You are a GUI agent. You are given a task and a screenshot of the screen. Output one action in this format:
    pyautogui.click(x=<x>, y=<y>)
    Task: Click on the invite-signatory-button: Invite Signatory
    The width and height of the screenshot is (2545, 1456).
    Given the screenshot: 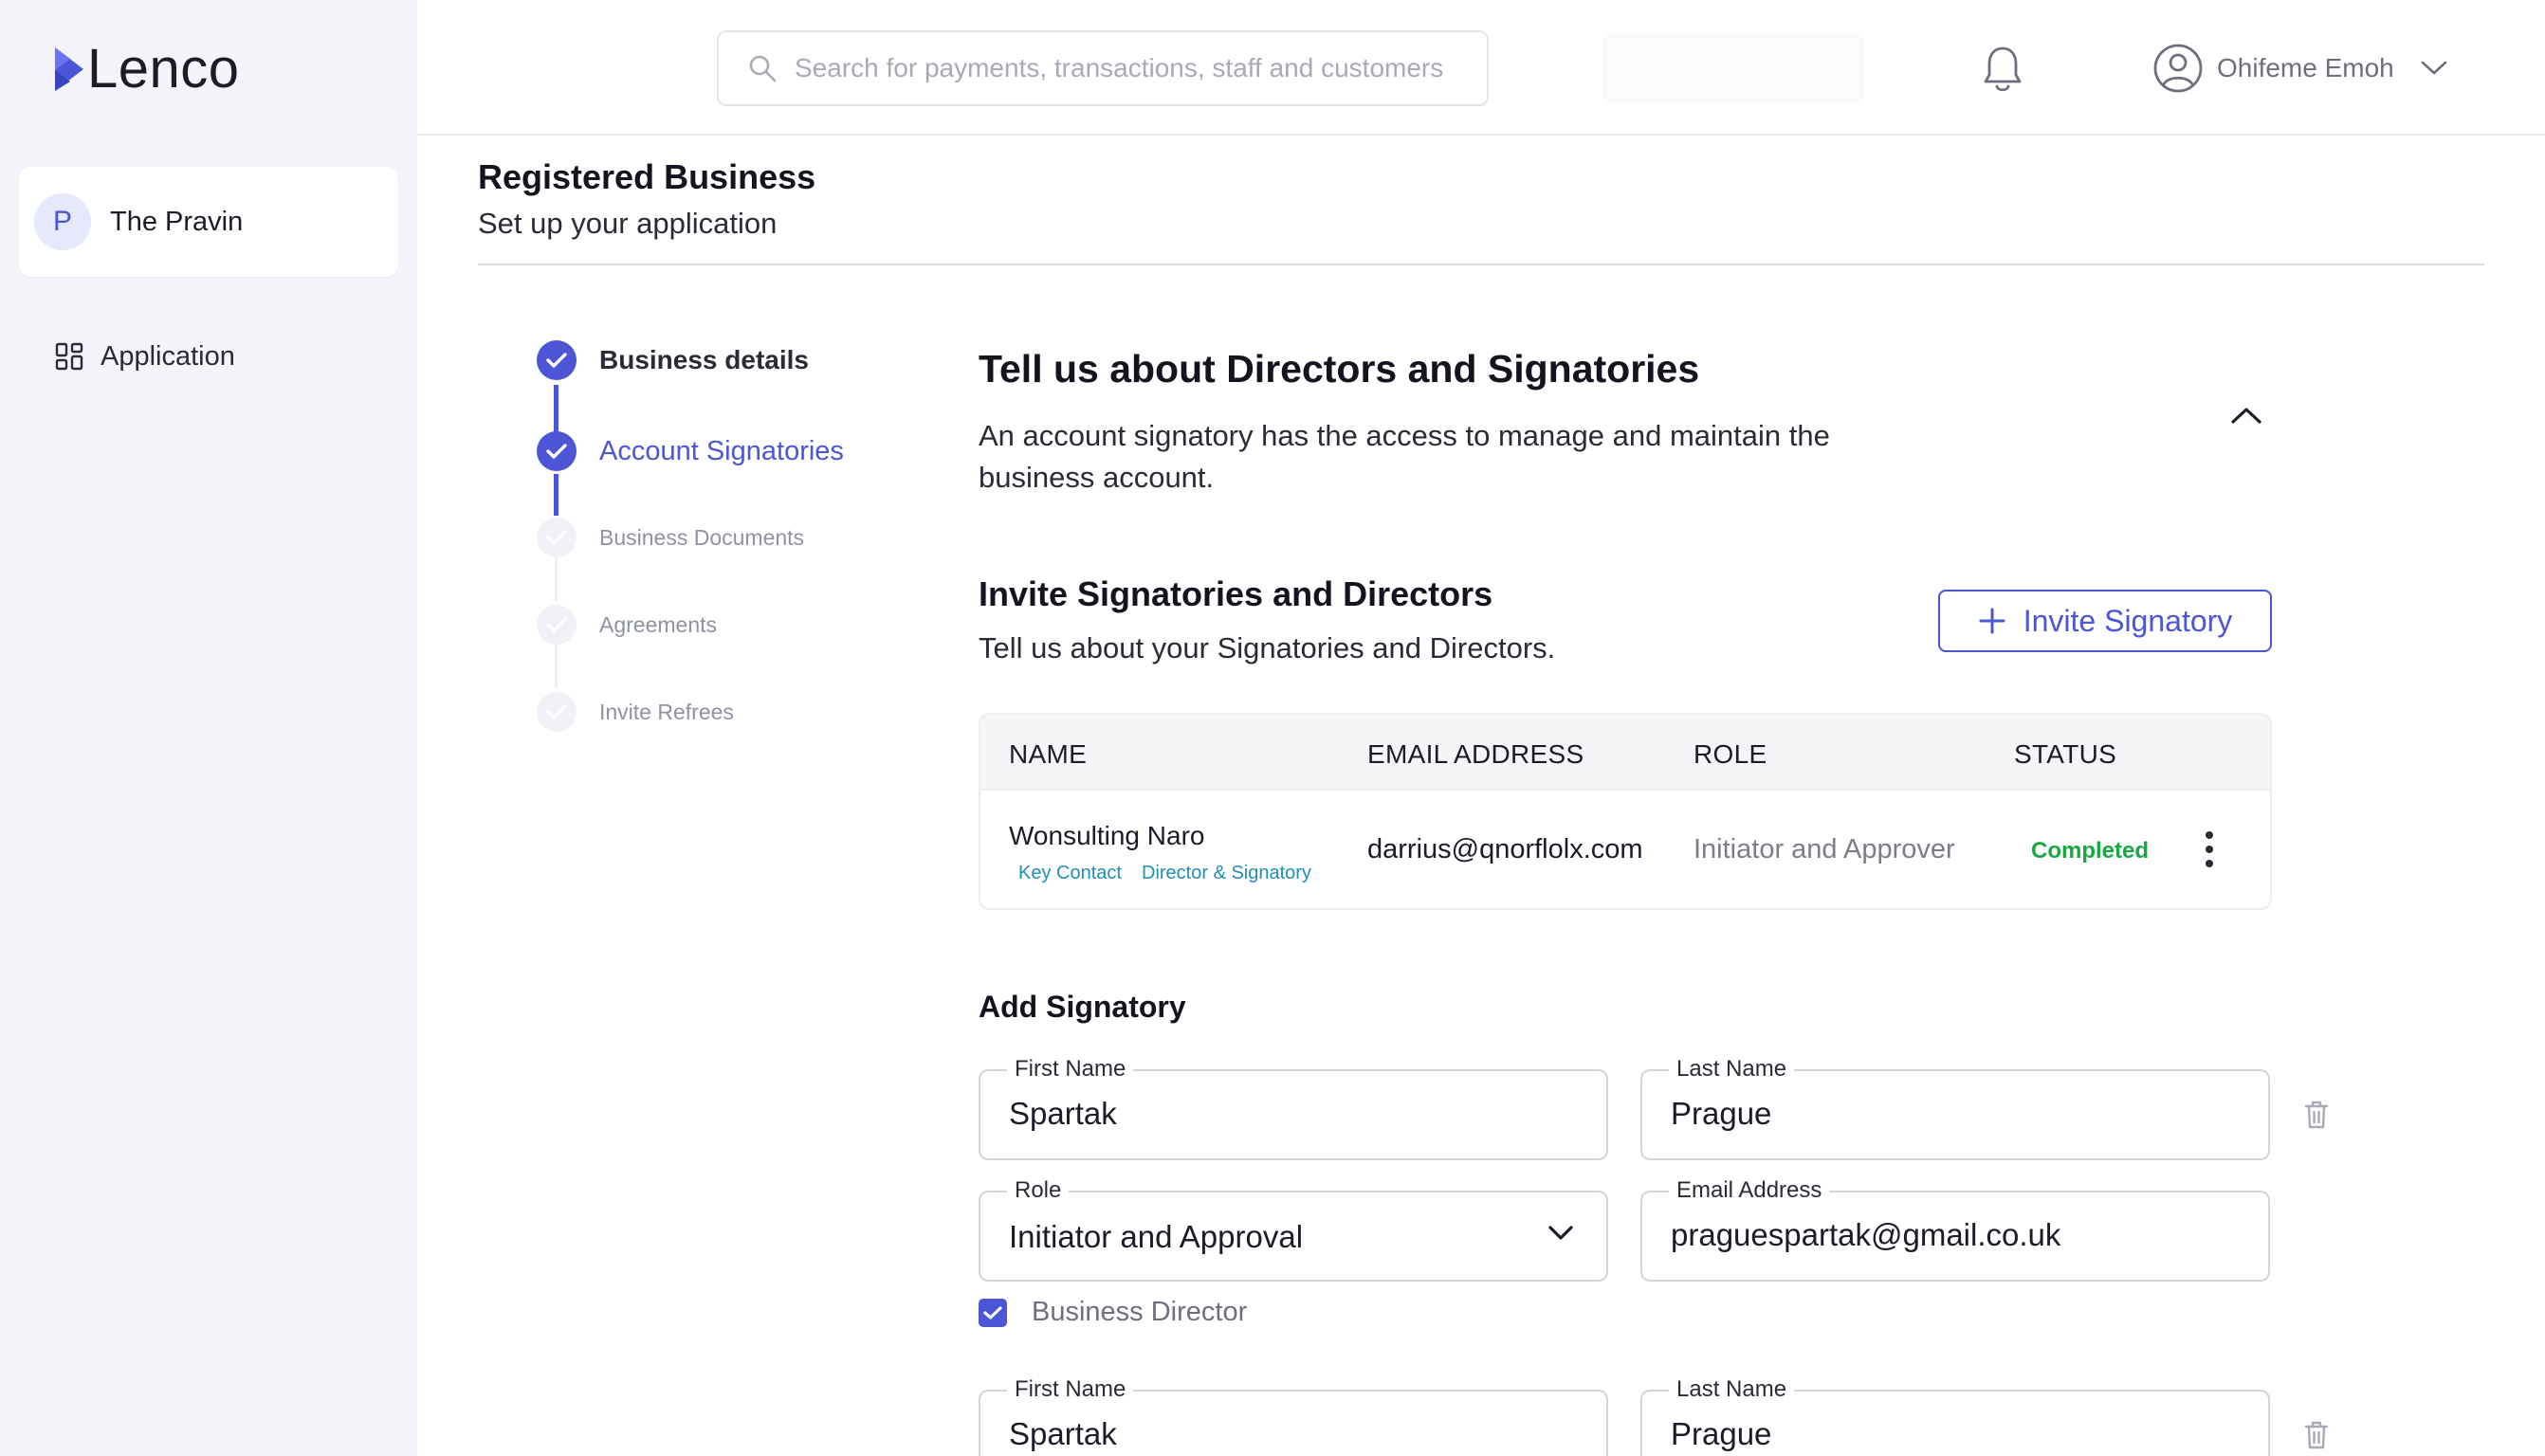 What is the action you would take?
    pyautogui.click(x=2105, y=621)
    